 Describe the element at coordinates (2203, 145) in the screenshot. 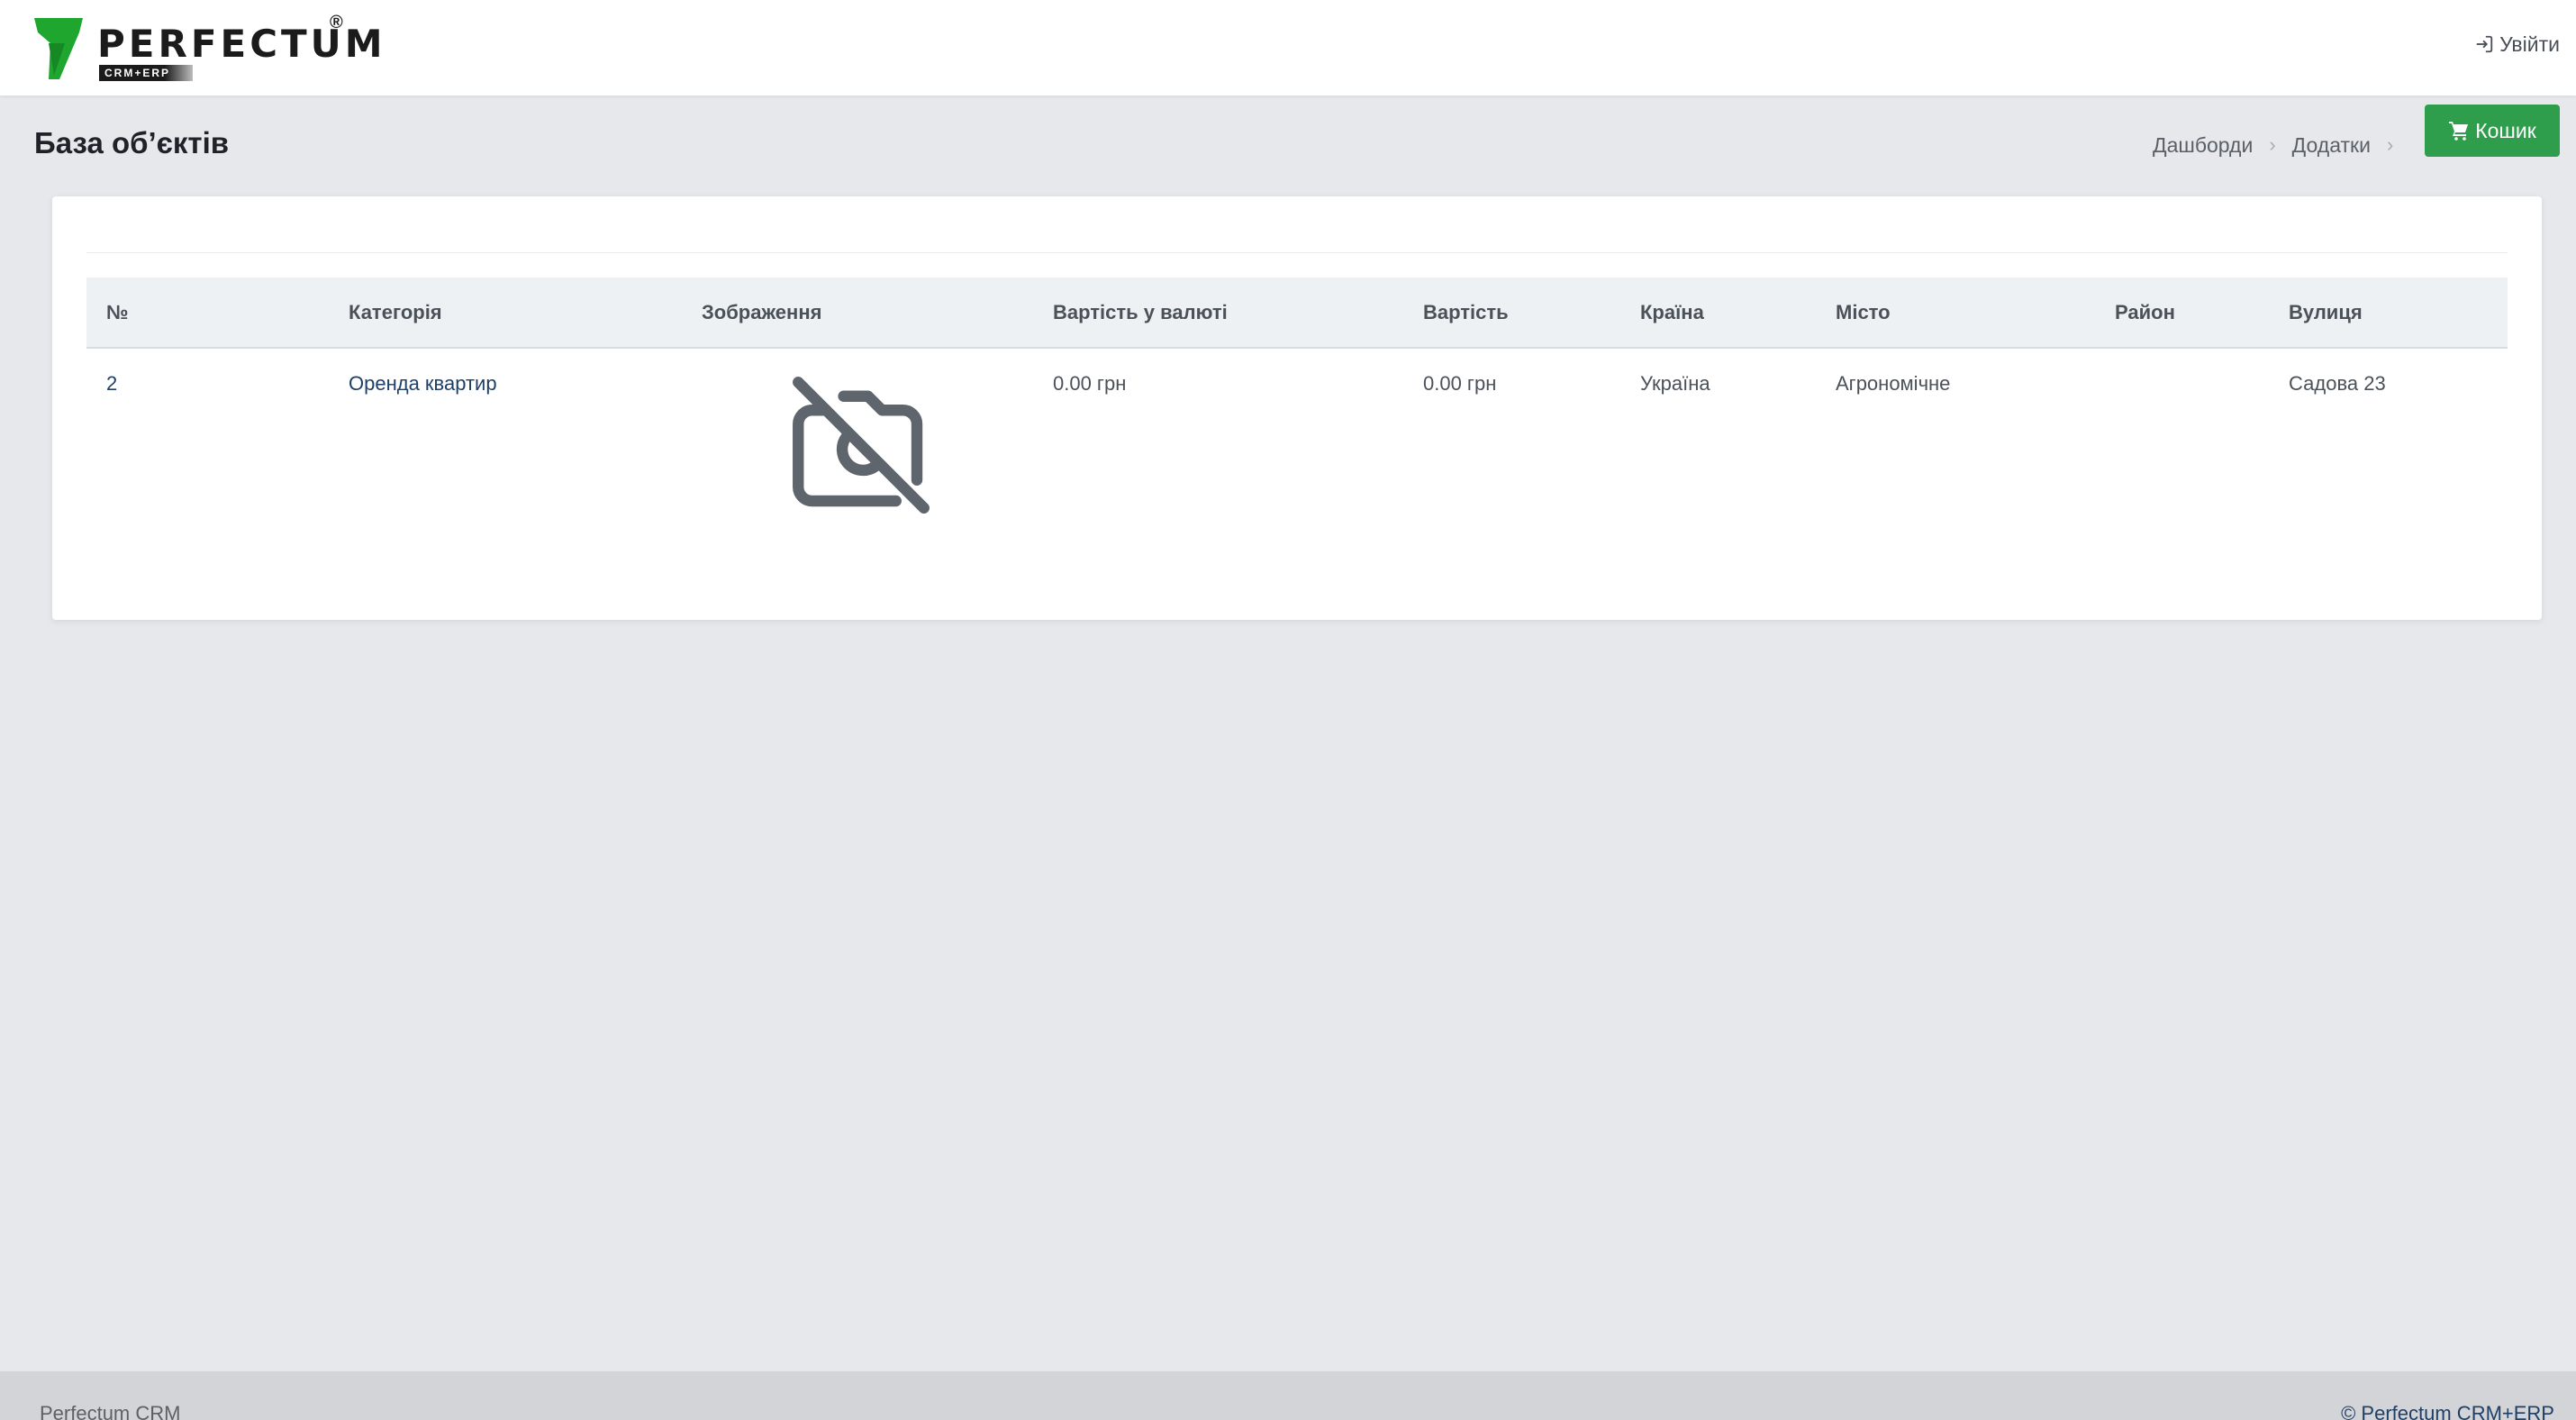

I see `breadcrumb-item-dashboards: Дашборди` at that location.